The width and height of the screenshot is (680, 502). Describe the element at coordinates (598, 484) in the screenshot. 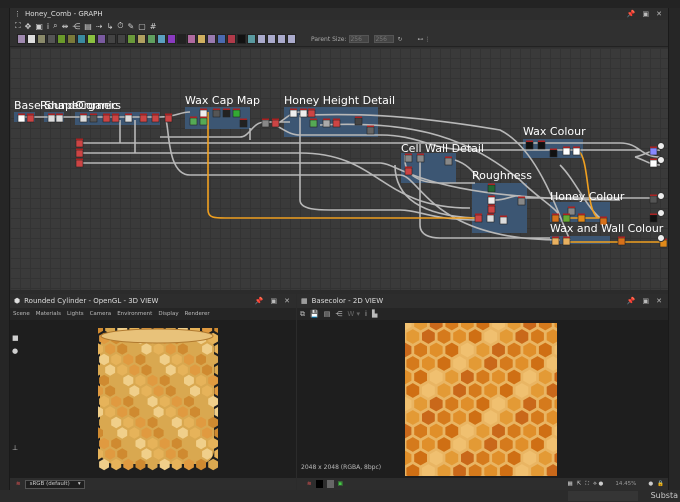

I see `zoom-slider-icon: ⟡ ●` at that location.